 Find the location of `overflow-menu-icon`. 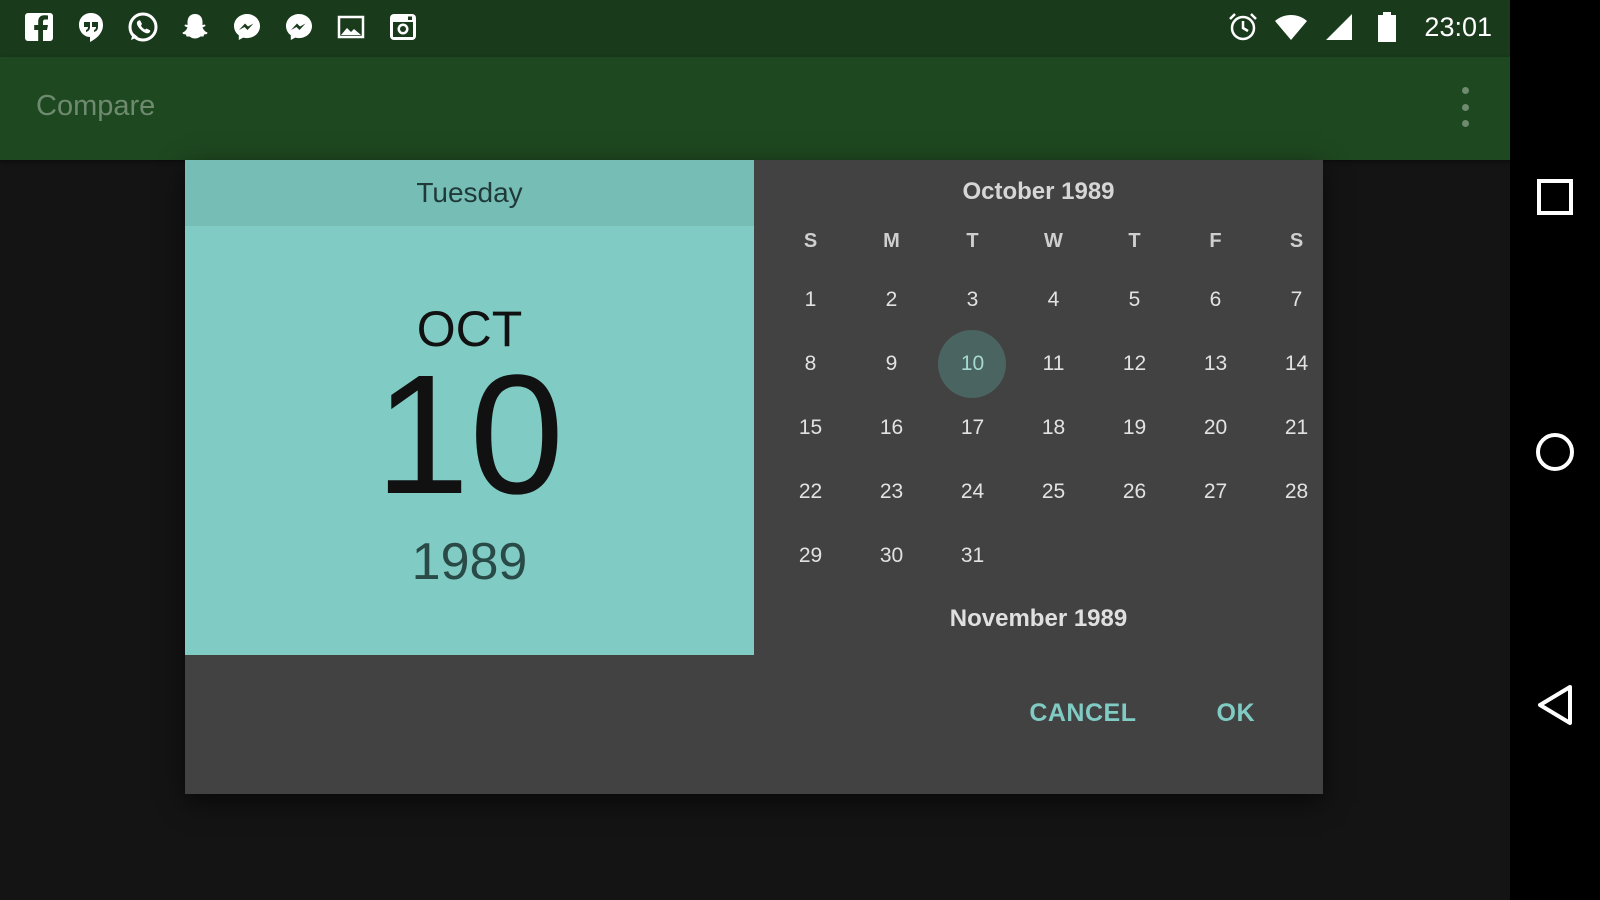

overflow-menu-icon is located at coordinates (1465, 107).